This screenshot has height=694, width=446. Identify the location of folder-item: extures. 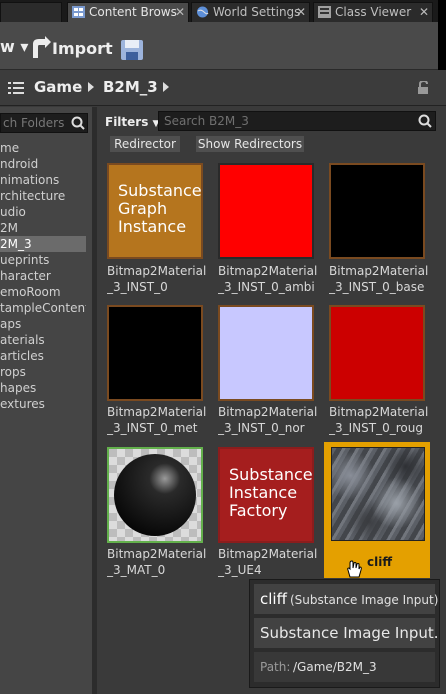
(43, 404).